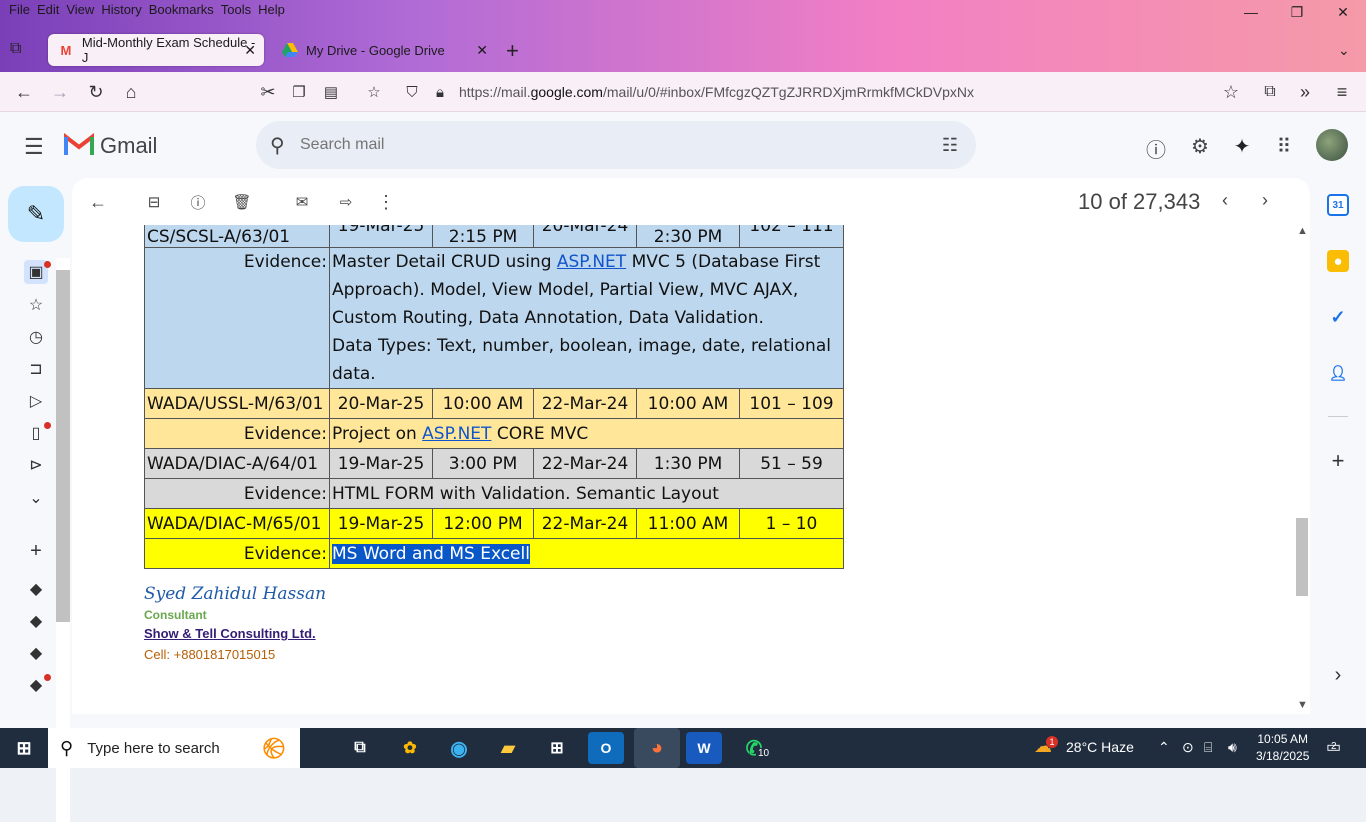  Describe the element at coordinates (410, 748) in the screenshot. I see `copilot-icon: ✿` at that location.